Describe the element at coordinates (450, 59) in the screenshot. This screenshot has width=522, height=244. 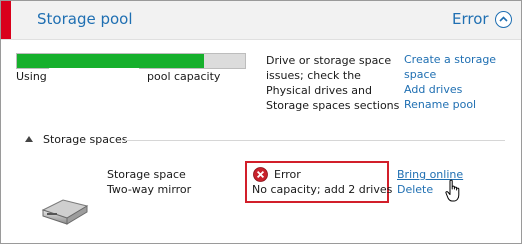
I see `create-storage-space-link: Create a storage` at that location.